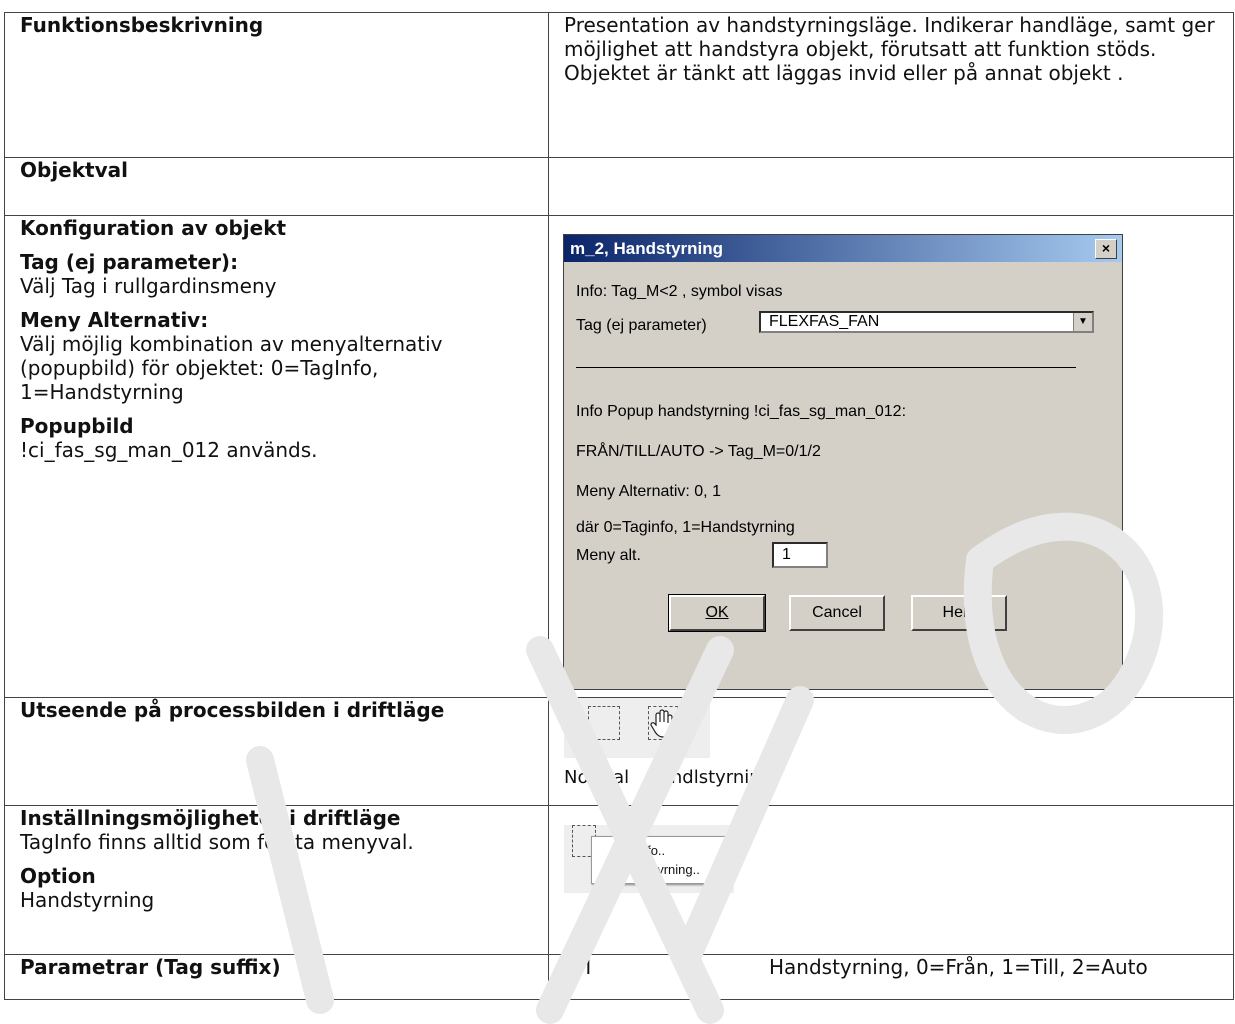 This screenshot has height=1024, width=1235. Describe the element at coordinates (604, 723) in the screenshot. I see `normal-symbol` at that location.